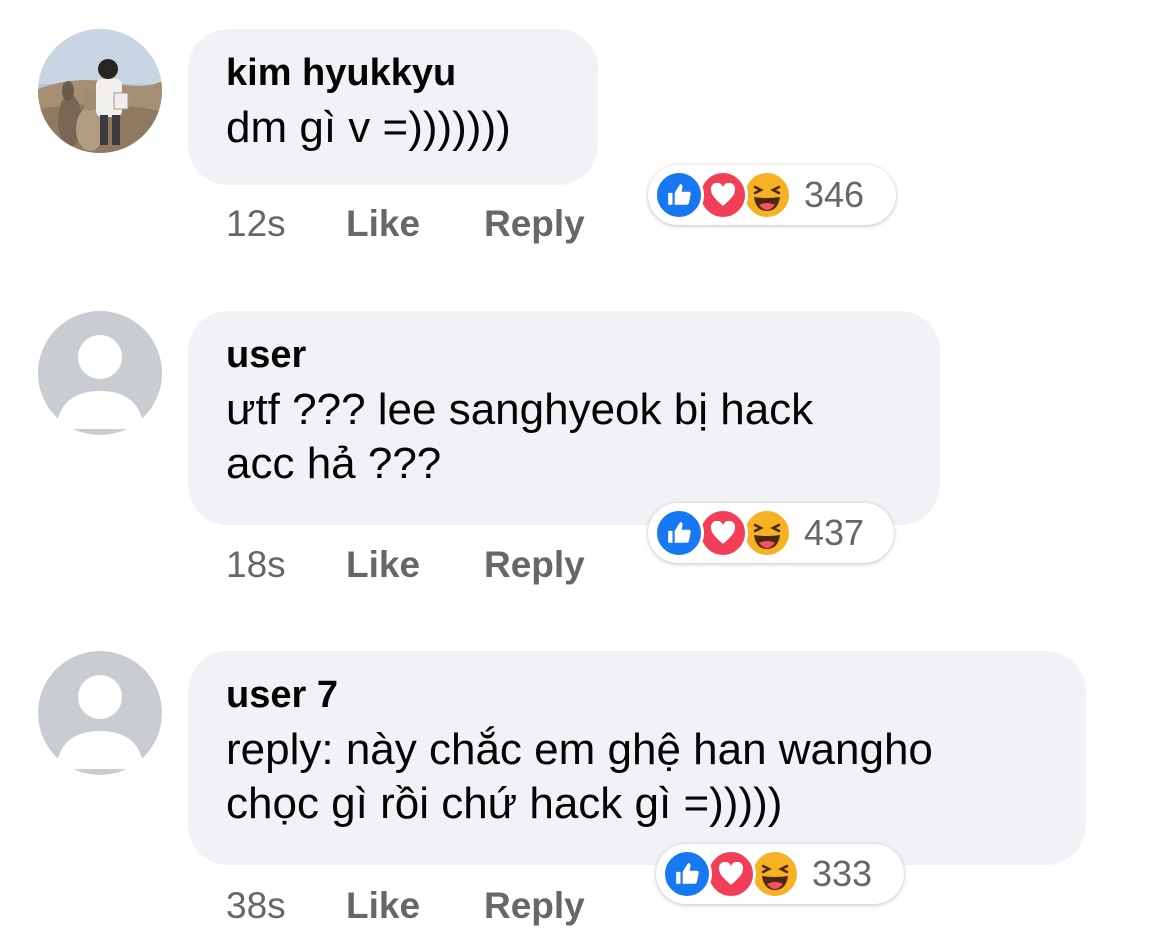  I want to click on comment-author: user 7, so click(637, 695).